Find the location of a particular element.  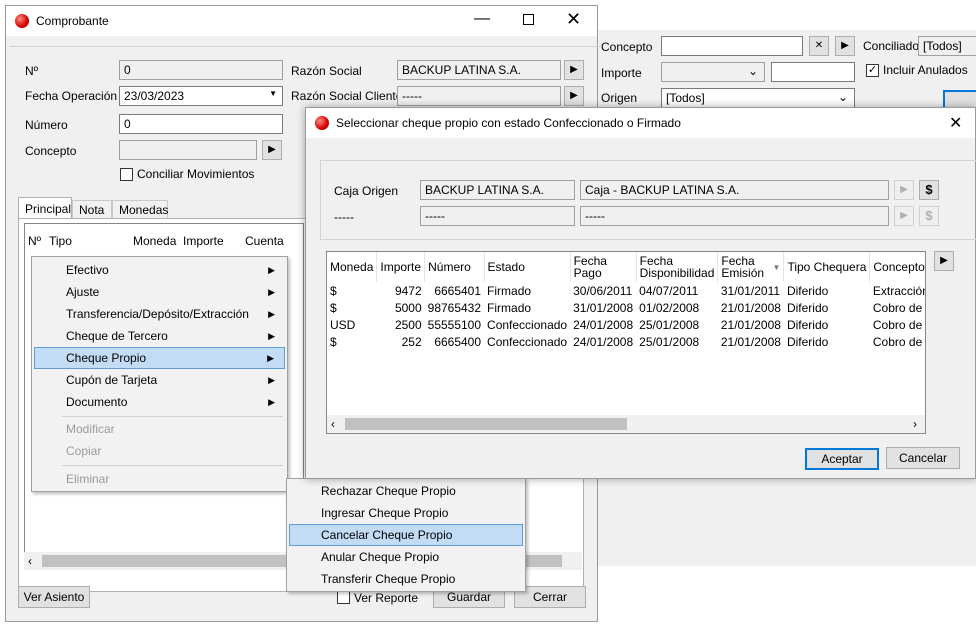

razon-social-lookup-button: ▶ is located at coordinates (574, 70).